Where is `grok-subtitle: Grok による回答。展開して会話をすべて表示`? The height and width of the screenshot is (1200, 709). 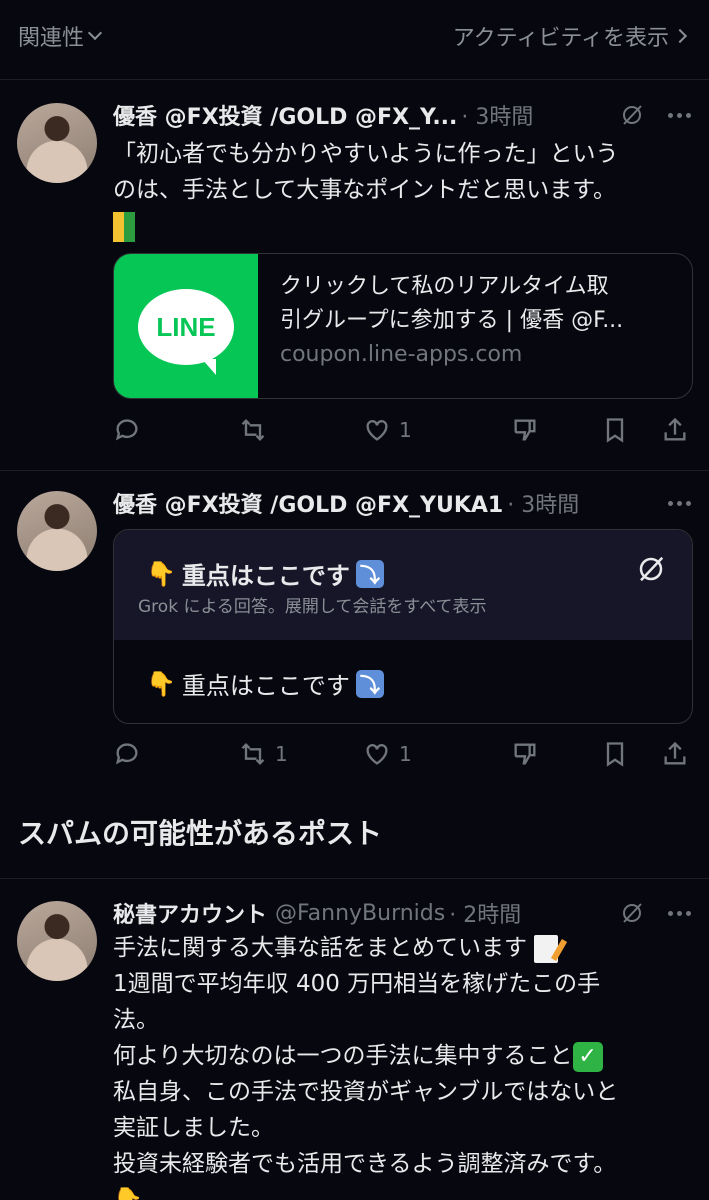 grok-subtitle: Grok による回答。展開して会話をすべて表示 is located at coordinates (312, 607).